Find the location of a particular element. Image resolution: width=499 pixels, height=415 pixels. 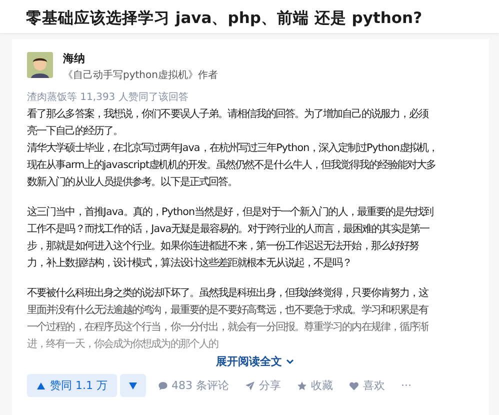

answer-text-line: 步，那就是如何进入这个行业。如果你连进都进不来，第一份工作迟迟无法开始，那么好好努 is located at coordinates (223, 246).